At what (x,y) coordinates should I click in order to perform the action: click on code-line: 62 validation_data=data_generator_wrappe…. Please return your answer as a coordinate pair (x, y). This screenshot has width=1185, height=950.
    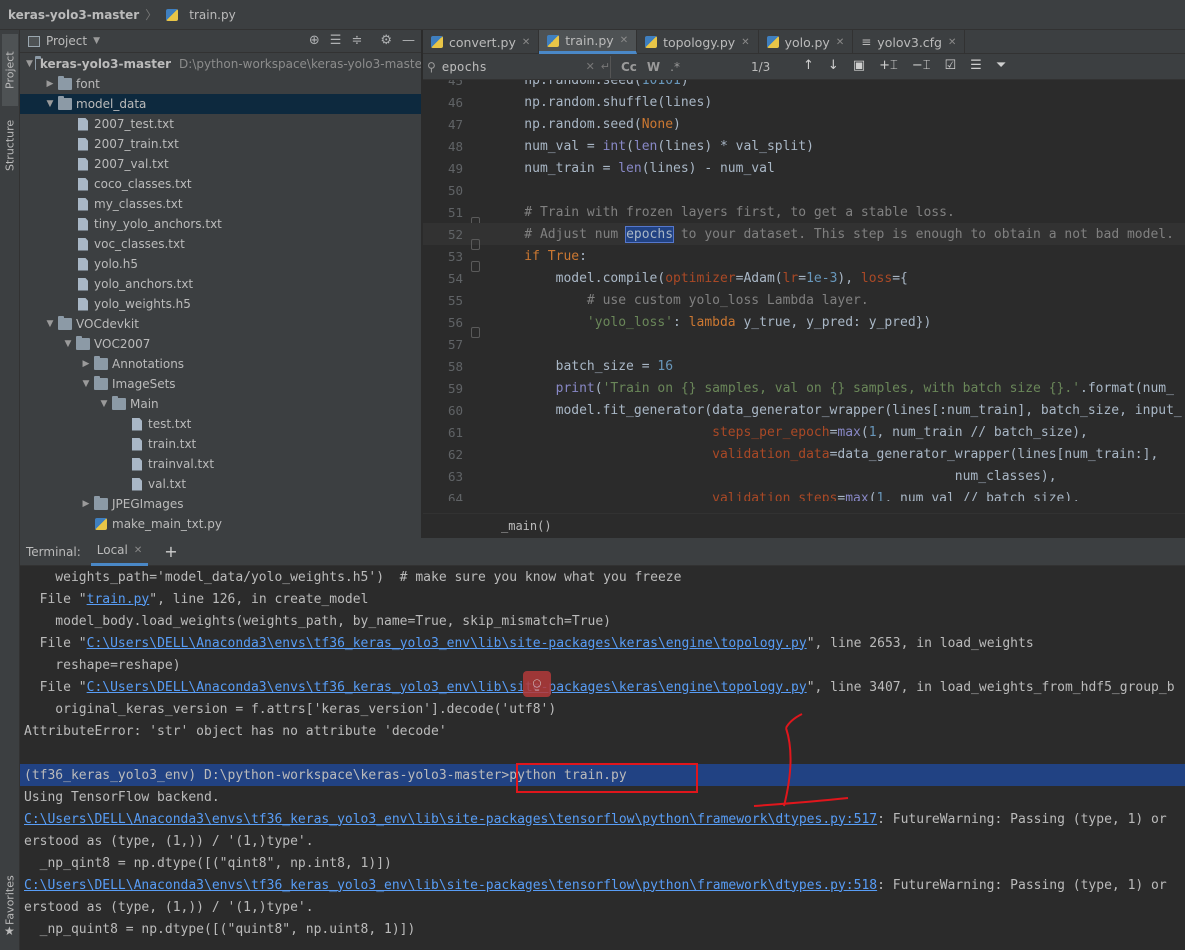
    Looking at the image, I should click on (804, 454).